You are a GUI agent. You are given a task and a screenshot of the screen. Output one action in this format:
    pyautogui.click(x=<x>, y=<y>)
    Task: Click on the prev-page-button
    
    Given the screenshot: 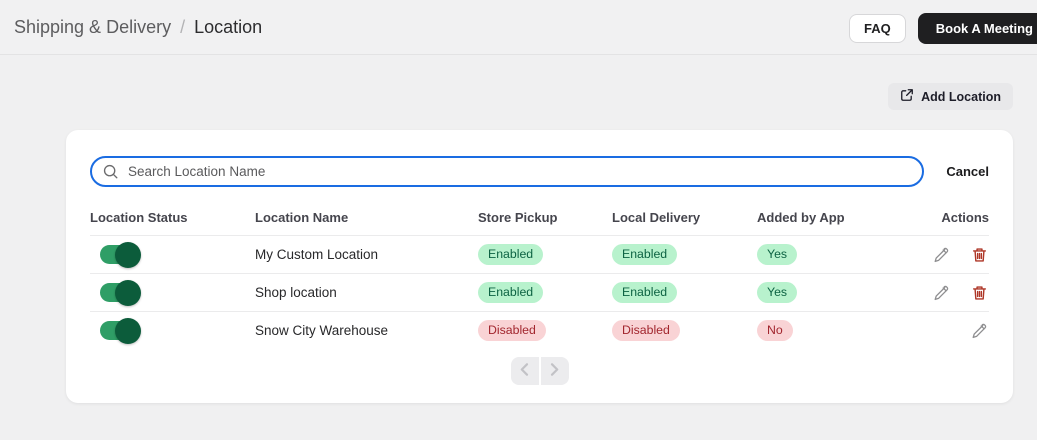 What is the action you would take?
    pyautogui.click(x=524, y=371)
    